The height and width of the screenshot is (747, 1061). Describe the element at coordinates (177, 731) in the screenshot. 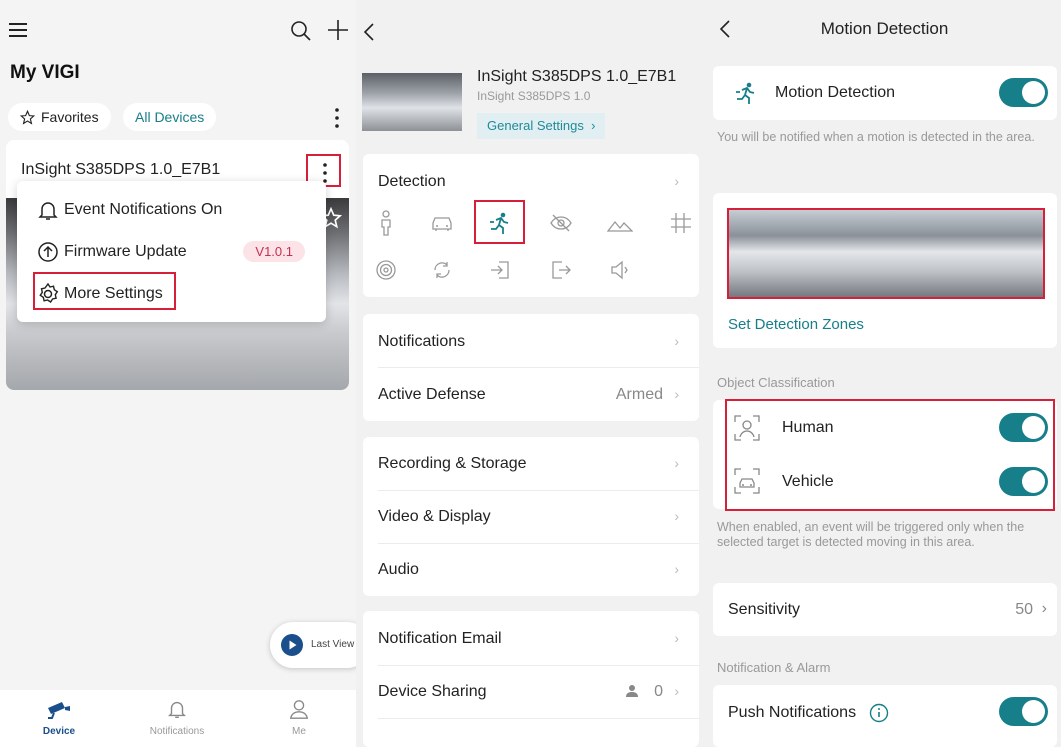

I see `tab-notifications-label: Notifications` at that location.